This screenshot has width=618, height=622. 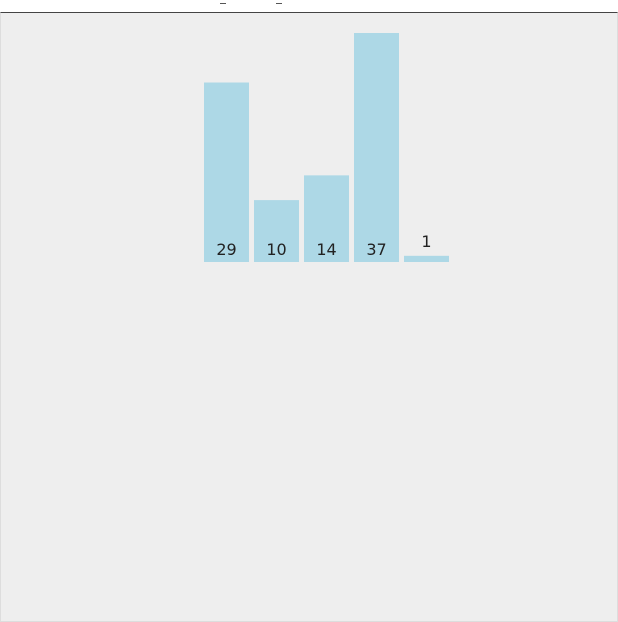 I want to click on bar-label-5: 1, so click(x=426, y=241).